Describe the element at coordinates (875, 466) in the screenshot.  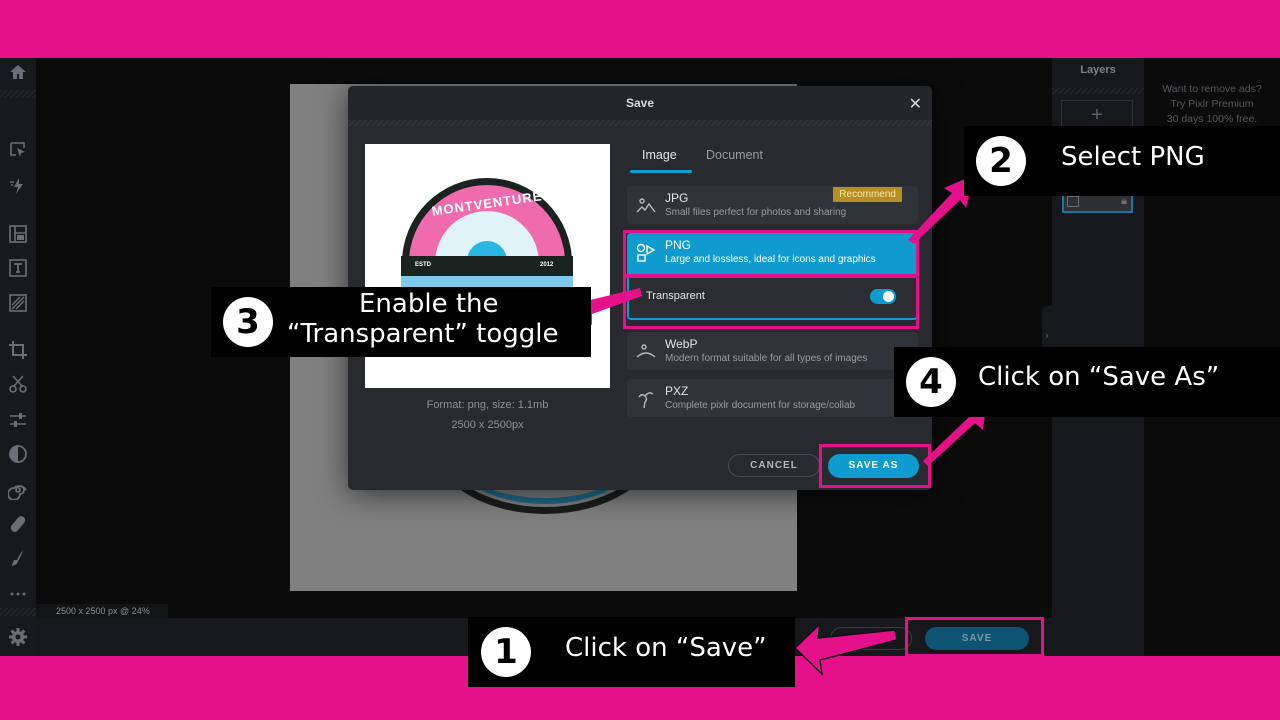
I see `highlight-save-as` at that location.